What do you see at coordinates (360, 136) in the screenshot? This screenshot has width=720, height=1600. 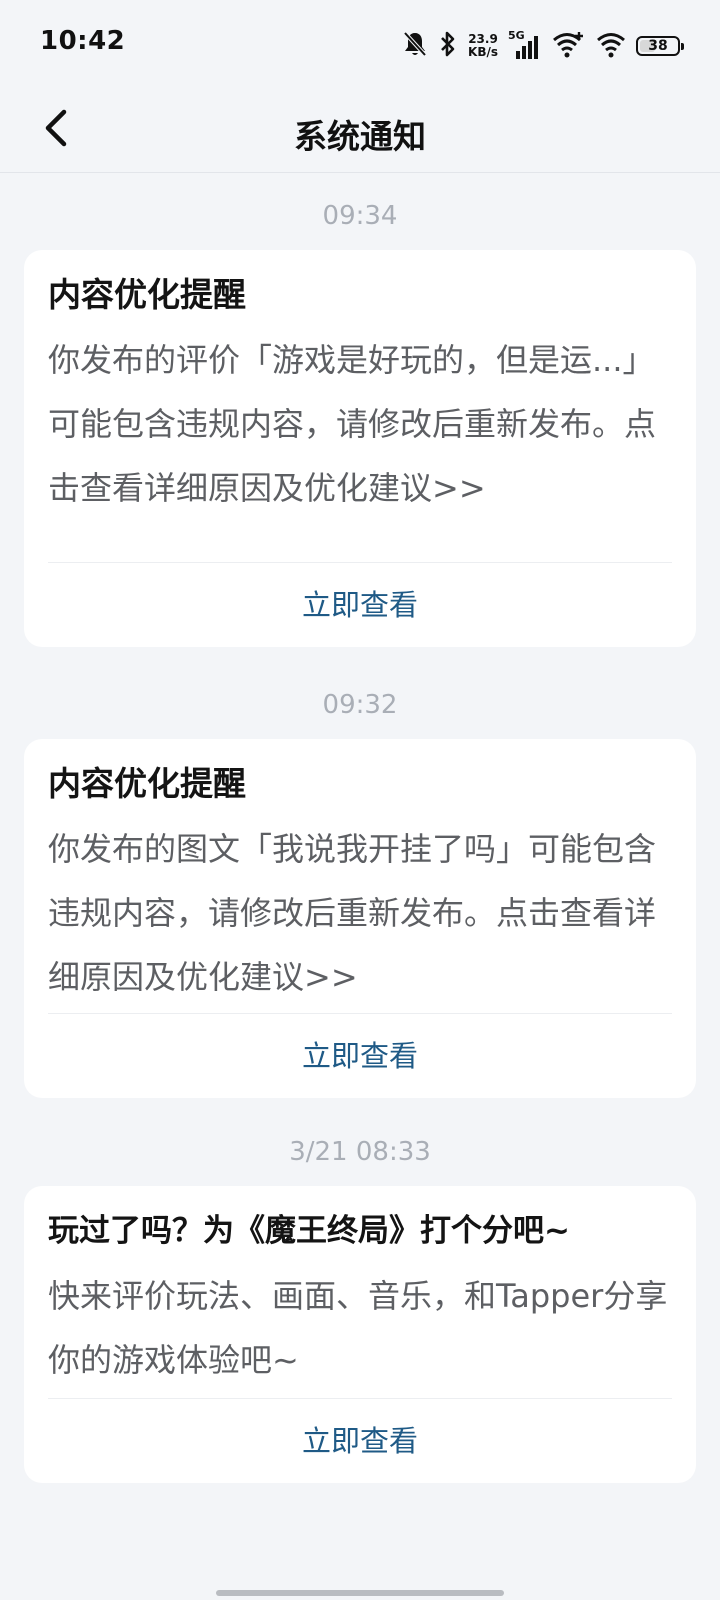 I see `page-title: 系统通知` at bounding box center [360, 136].